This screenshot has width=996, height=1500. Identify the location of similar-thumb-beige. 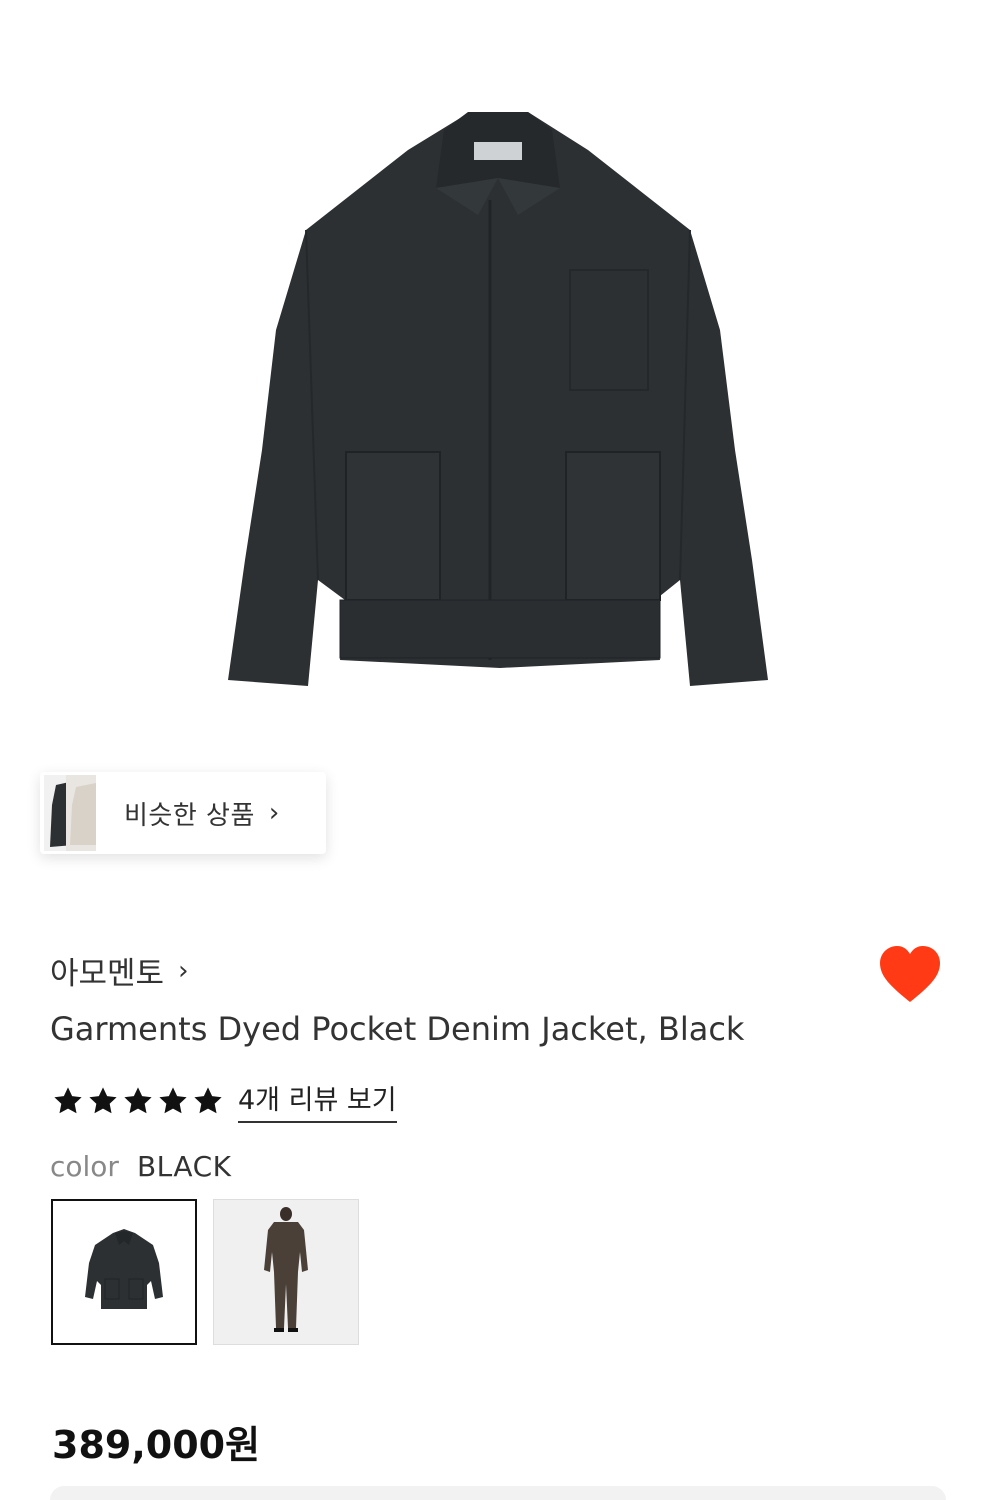
(81, 813).